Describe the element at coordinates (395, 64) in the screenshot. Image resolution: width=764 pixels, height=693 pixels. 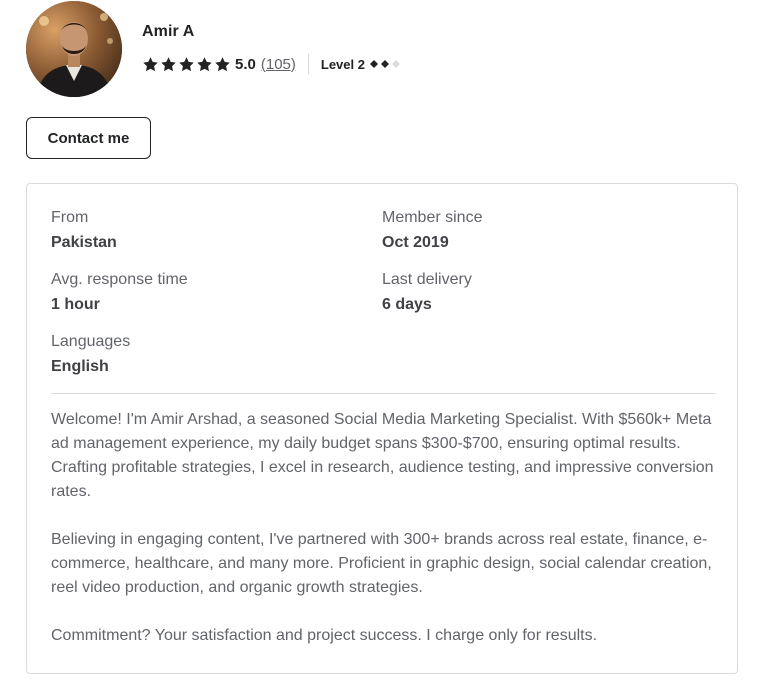
I see `diamond-empty-icon` at that location.